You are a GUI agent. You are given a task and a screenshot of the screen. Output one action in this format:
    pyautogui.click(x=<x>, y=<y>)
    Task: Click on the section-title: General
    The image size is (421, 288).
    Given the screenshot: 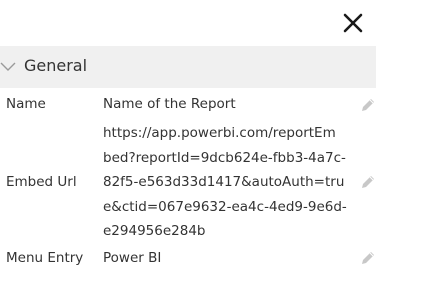 What is the action you would take?
    pyautogui.click(x=56, y=65)
    